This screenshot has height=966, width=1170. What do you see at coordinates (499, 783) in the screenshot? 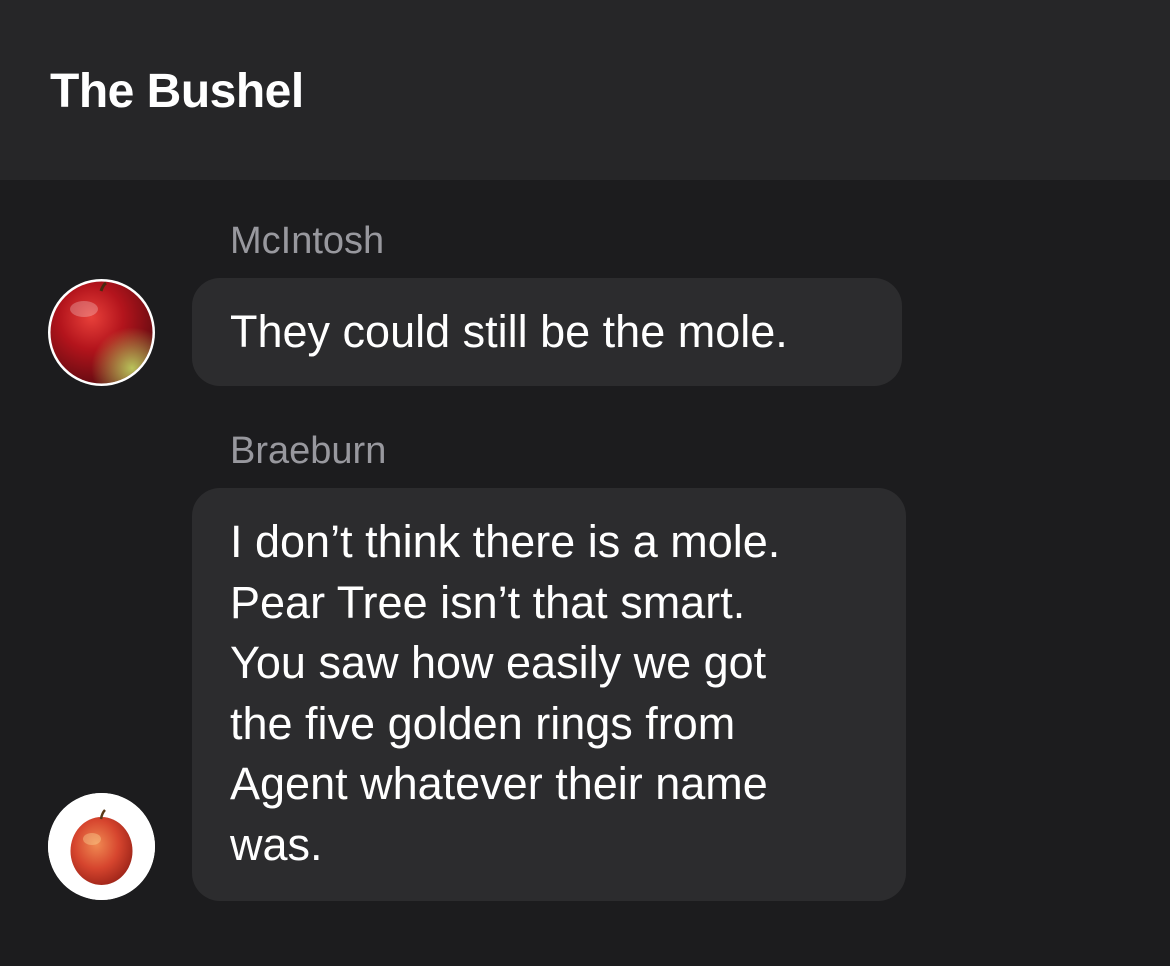
I see `message-line: Agent whatever their name` at bounding box center [499, 783].